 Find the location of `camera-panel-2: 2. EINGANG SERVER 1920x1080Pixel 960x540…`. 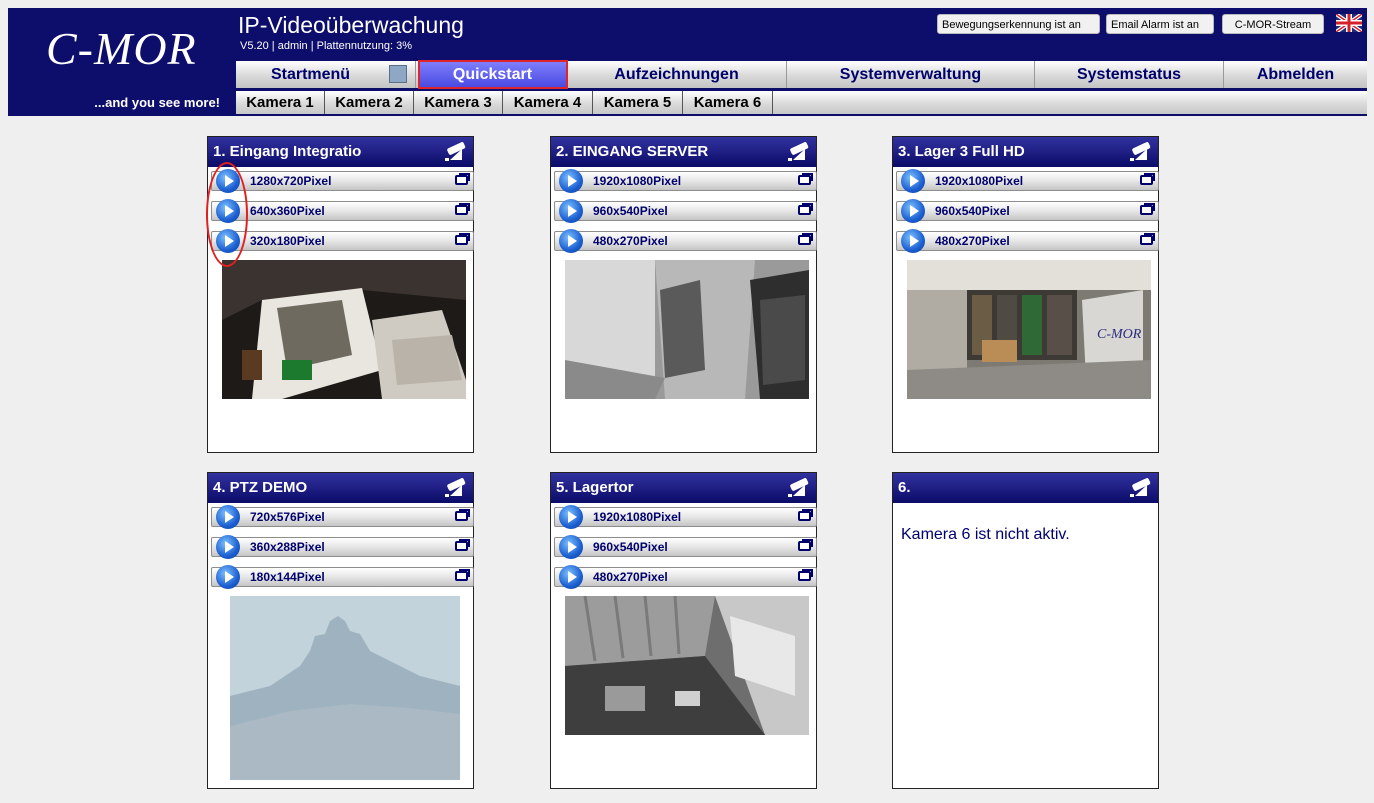

camera-panel-2: 2. EINGANG SERVER 1920x1080Pixel 960x540… is located at coordinates (683, 294).